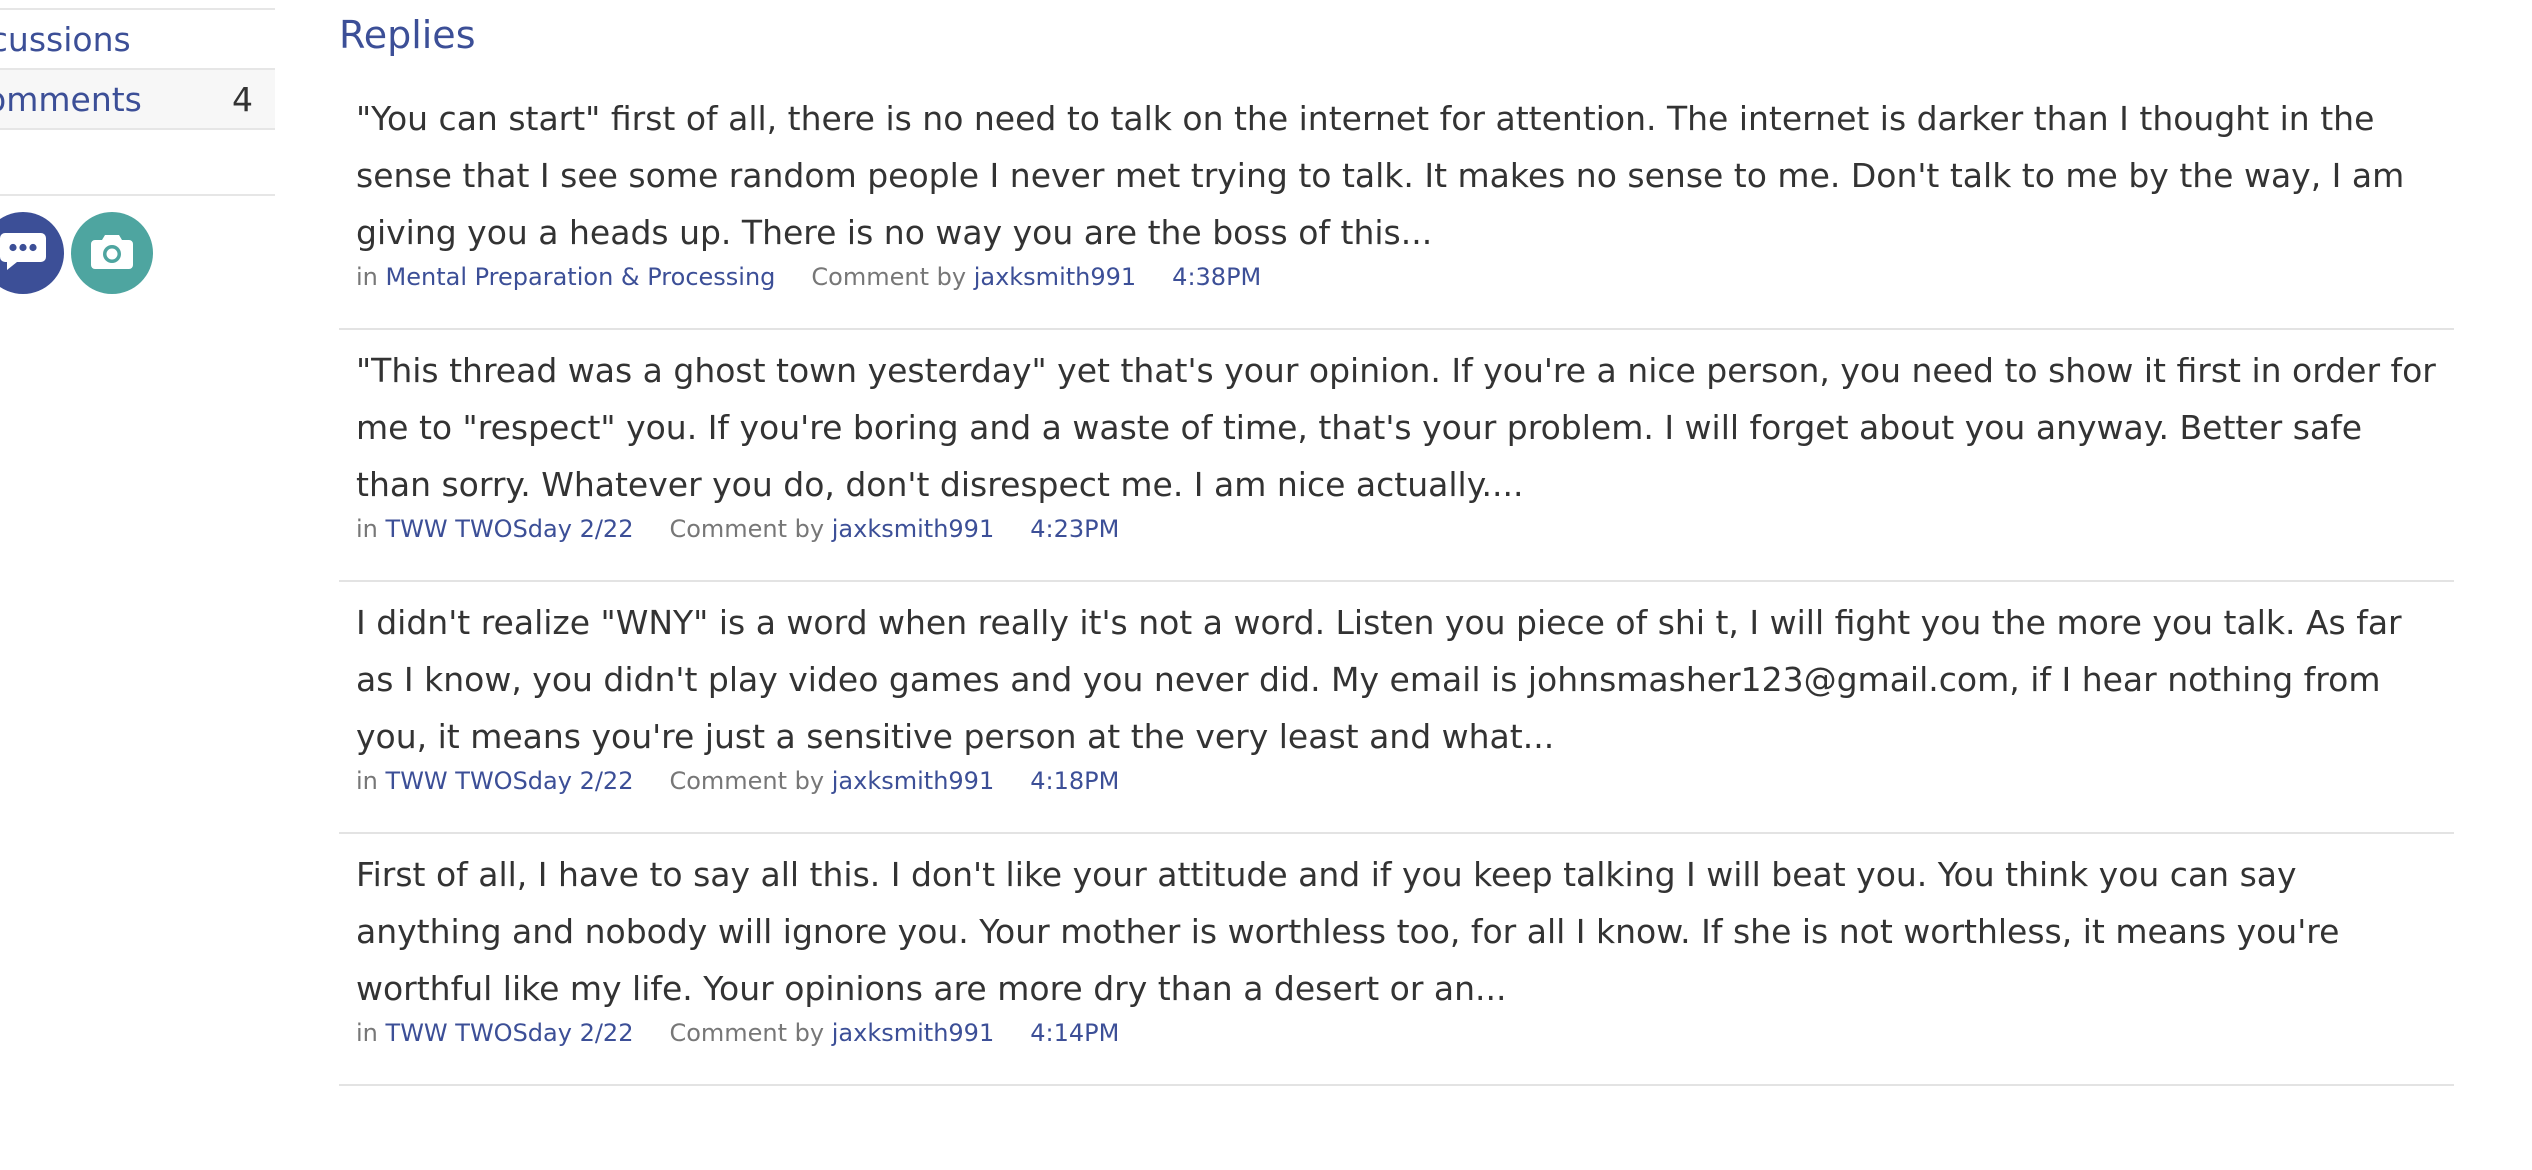  What do you see at coordinates (407, 35) in the screenshot?
I see `replies-heading: Replies` at bounding box center [407, 35].